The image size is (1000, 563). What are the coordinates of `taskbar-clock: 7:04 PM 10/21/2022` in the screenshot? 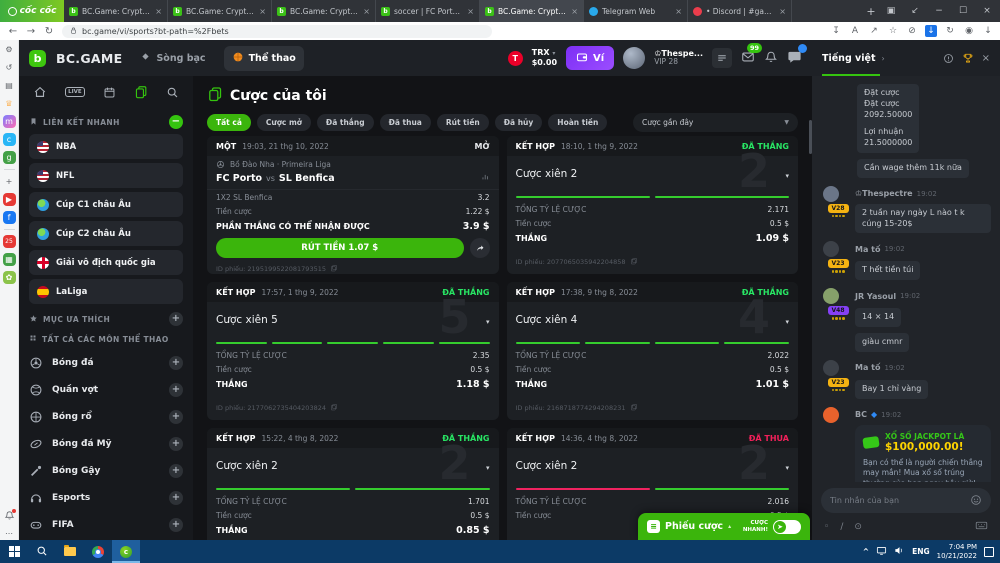 It's located at (957, 552).